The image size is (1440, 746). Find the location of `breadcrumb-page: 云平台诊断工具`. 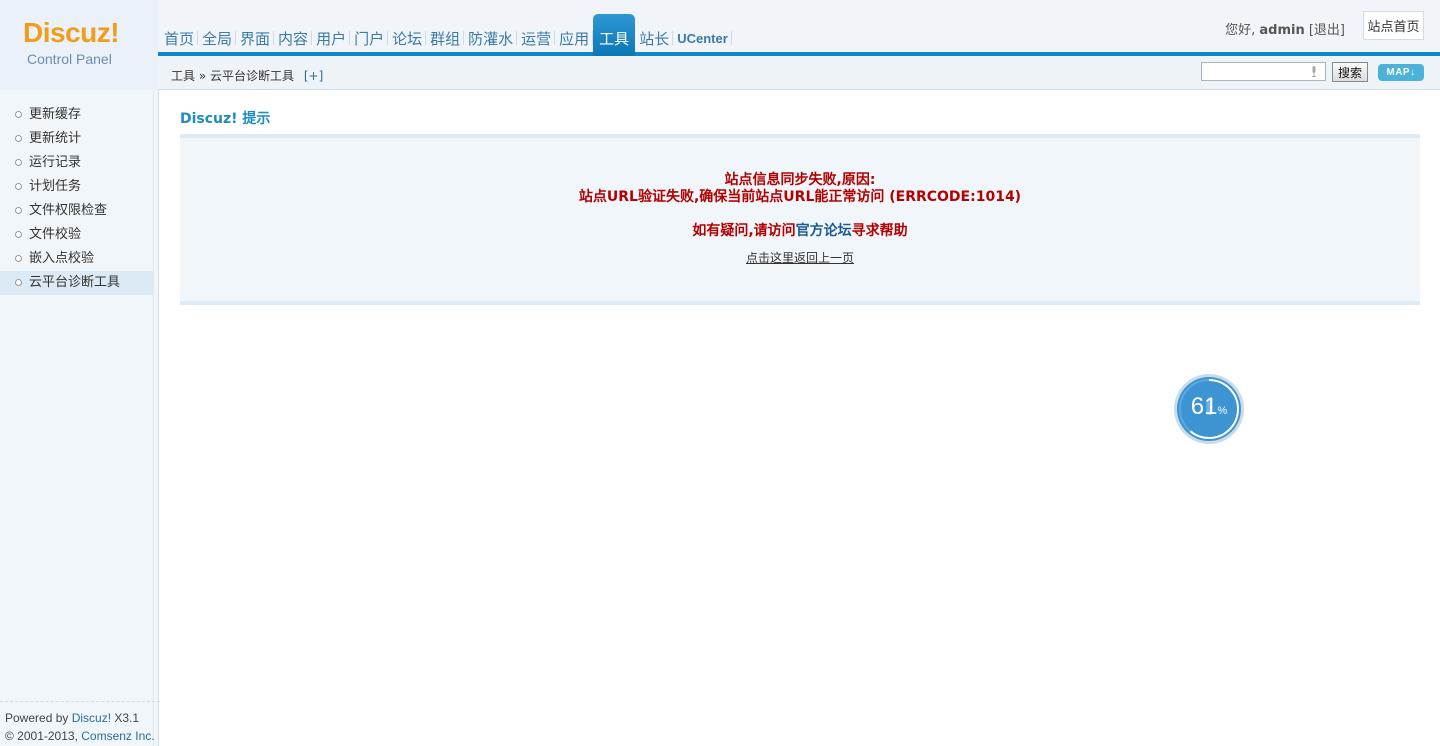

breadcrumb-page: 云平台诊断工具 is located at coordinates (252, 76).